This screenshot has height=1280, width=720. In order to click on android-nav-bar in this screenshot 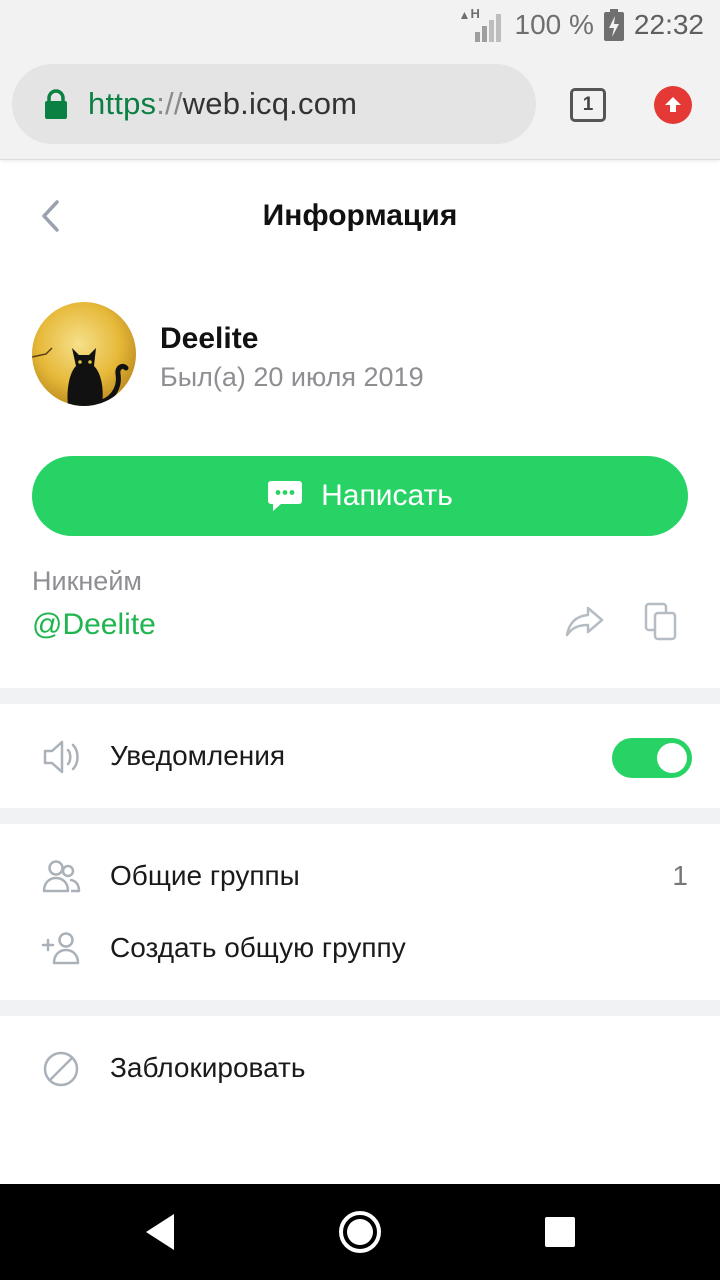, I will do `click(360, 1232)`.